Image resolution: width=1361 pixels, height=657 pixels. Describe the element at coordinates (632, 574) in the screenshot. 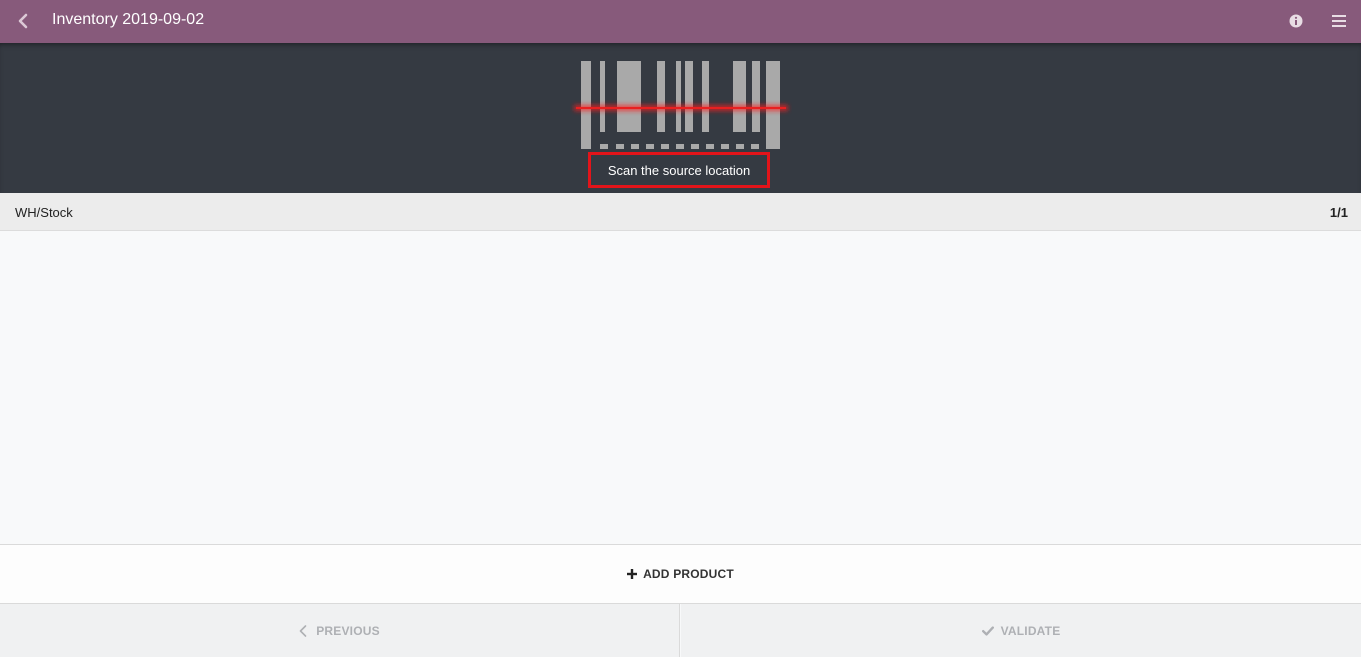

I see `plus-icon` at that location.